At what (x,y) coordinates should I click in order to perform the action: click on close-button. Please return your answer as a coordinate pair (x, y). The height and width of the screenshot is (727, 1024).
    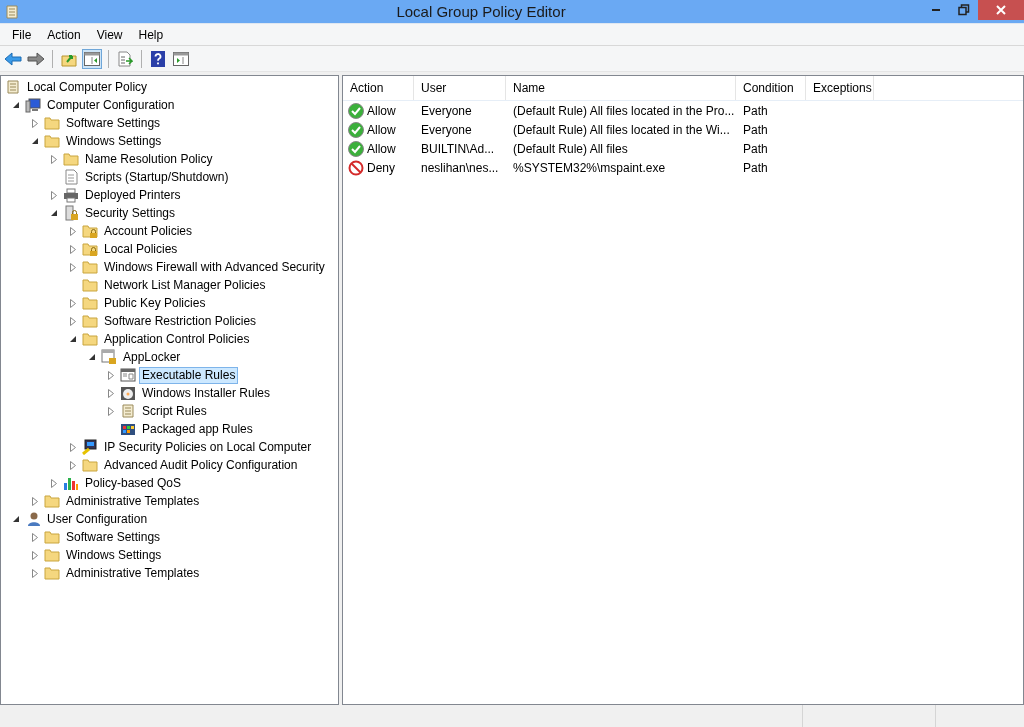
    Looking at the image, I should click on (1001, 10).